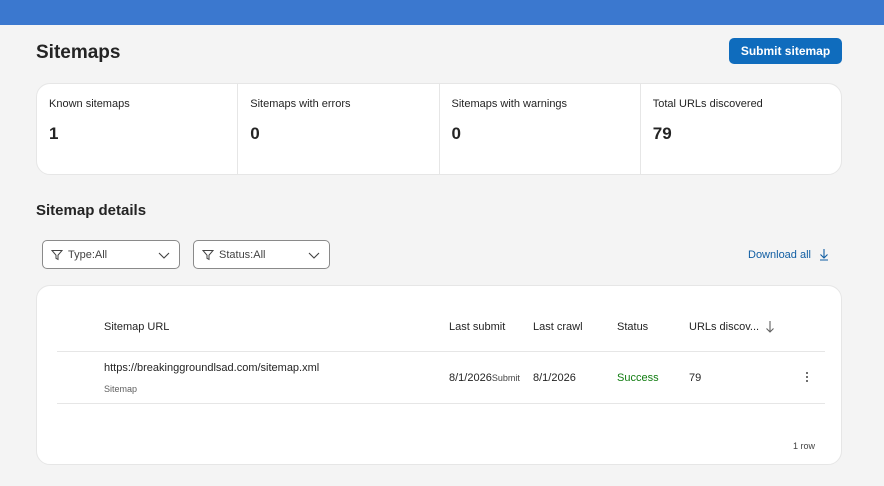 This screenshot has width=884, height=486. What do you see at coordinates (779, 254) in the screenshot?
I see `download-all-label: Download all` at bounding box center [779, 254].